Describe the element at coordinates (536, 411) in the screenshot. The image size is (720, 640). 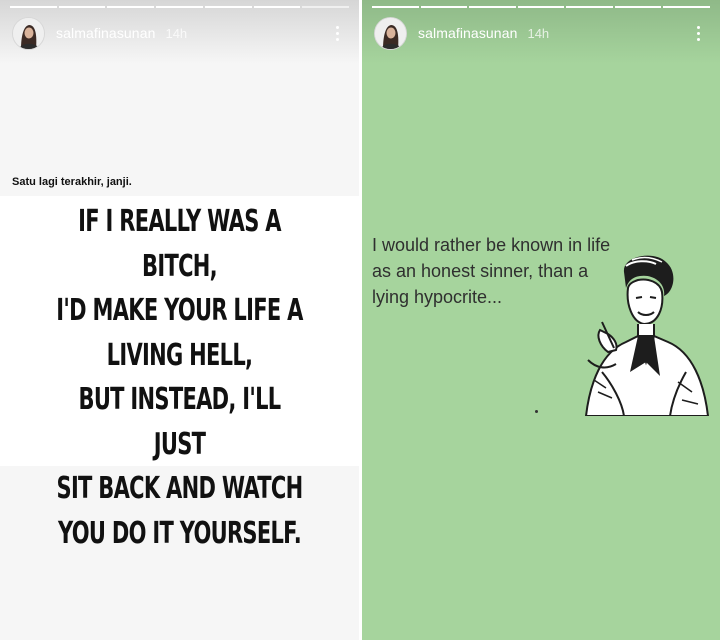
I see `stray-dot` at that location.